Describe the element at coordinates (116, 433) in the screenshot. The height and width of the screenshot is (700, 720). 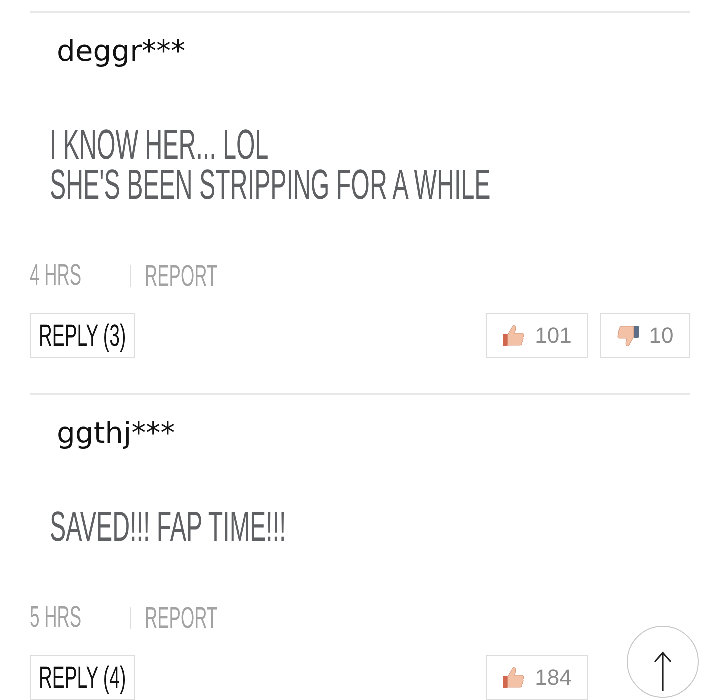
I see `username: ggthj***` at that location.